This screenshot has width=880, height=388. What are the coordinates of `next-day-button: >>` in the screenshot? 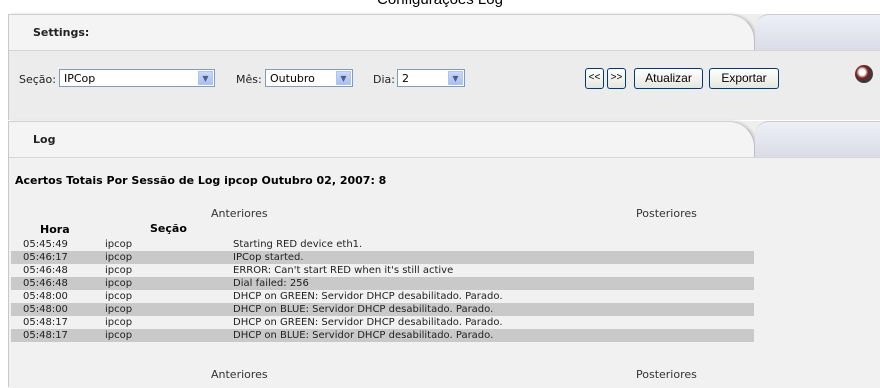 It's located at (616, 78).